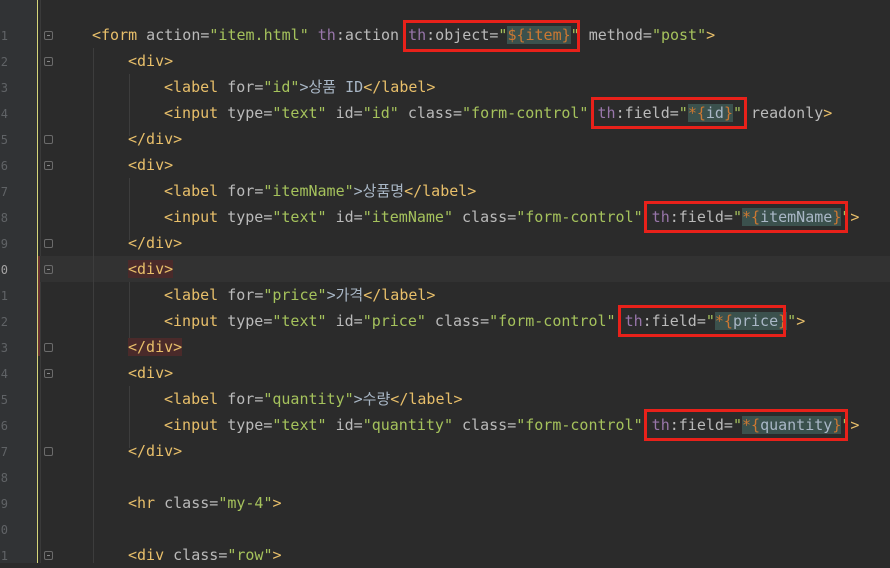 The height and width of the screenshot is (568, 890). Describe the element at coordinates (93, 305) in the screenshot. I see `indent-guide` at that location.